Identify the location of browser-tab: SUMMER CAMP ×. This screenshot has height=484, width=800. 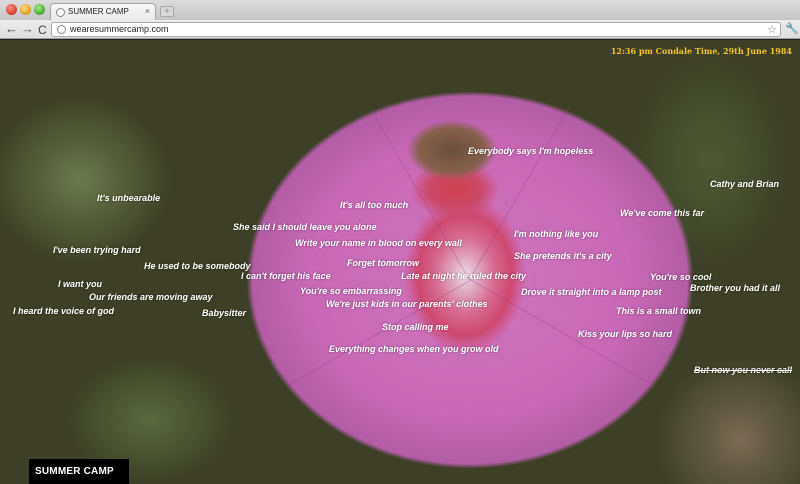
(103, 11).